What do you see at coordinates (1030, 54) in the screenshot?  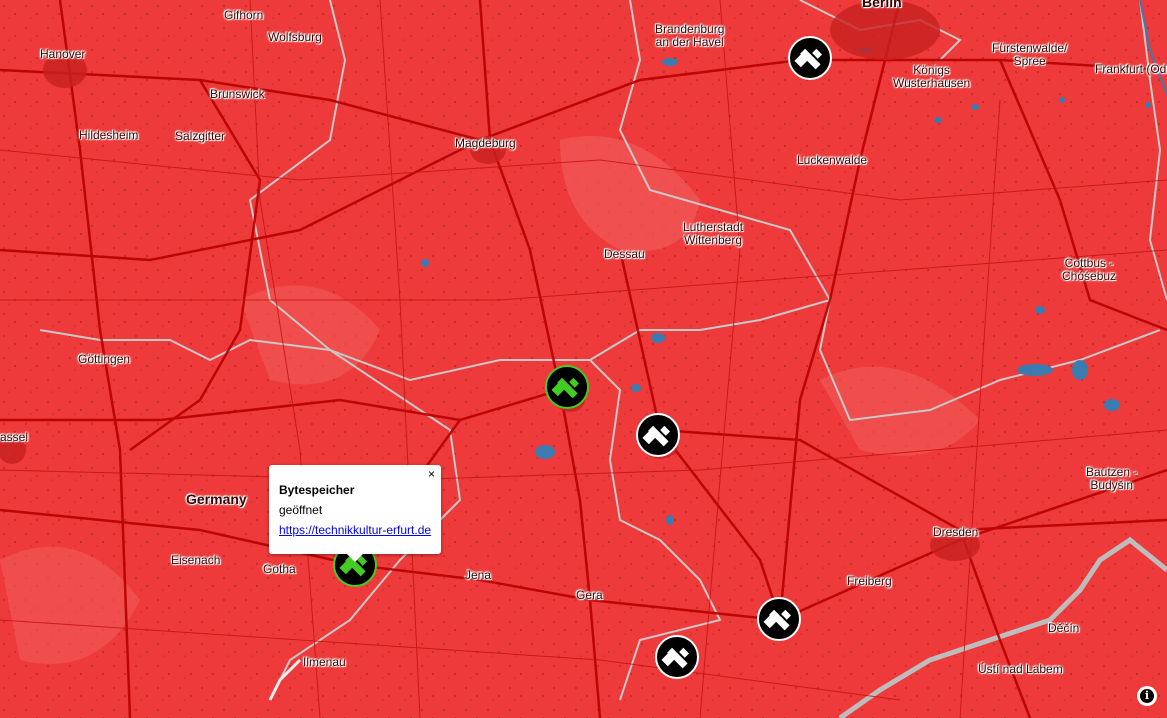 I see `city-label-fuerstenwalde: Fürstenwalde/ Spree` at bounding box center [1030, 54].